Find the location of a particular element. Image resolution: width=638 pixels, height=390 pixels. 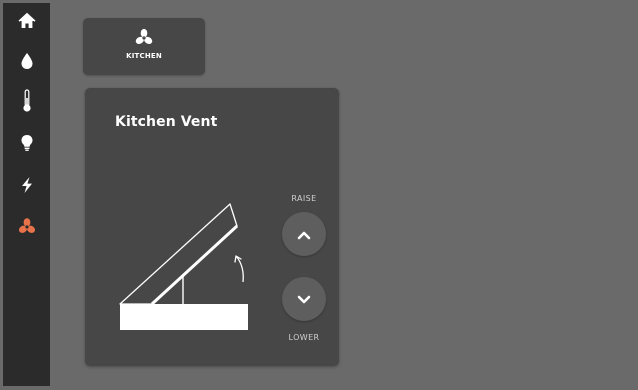

tab-kitchen: KITCHEN is located at coordinates (144, 46).